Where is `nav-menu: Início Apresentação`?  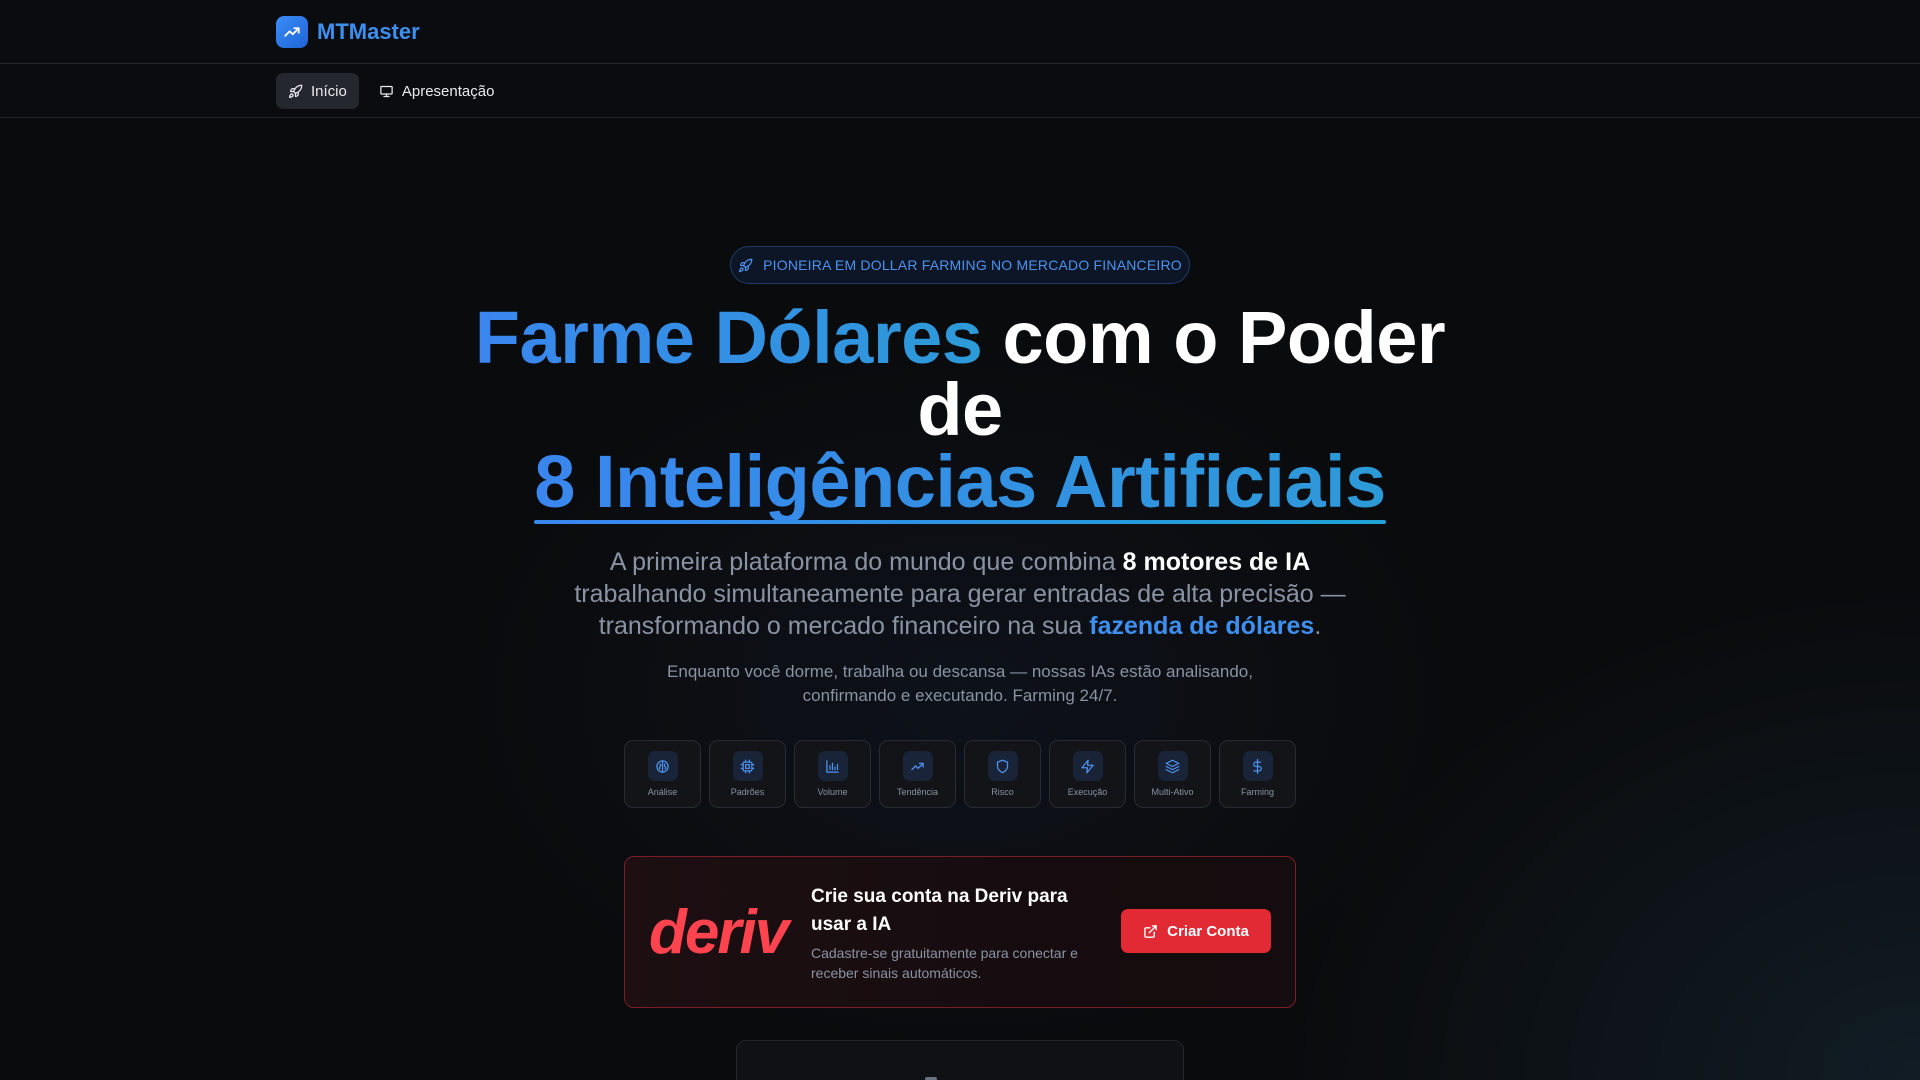
nav-menu: Início Apresentação is located at coordinates (391, 91).